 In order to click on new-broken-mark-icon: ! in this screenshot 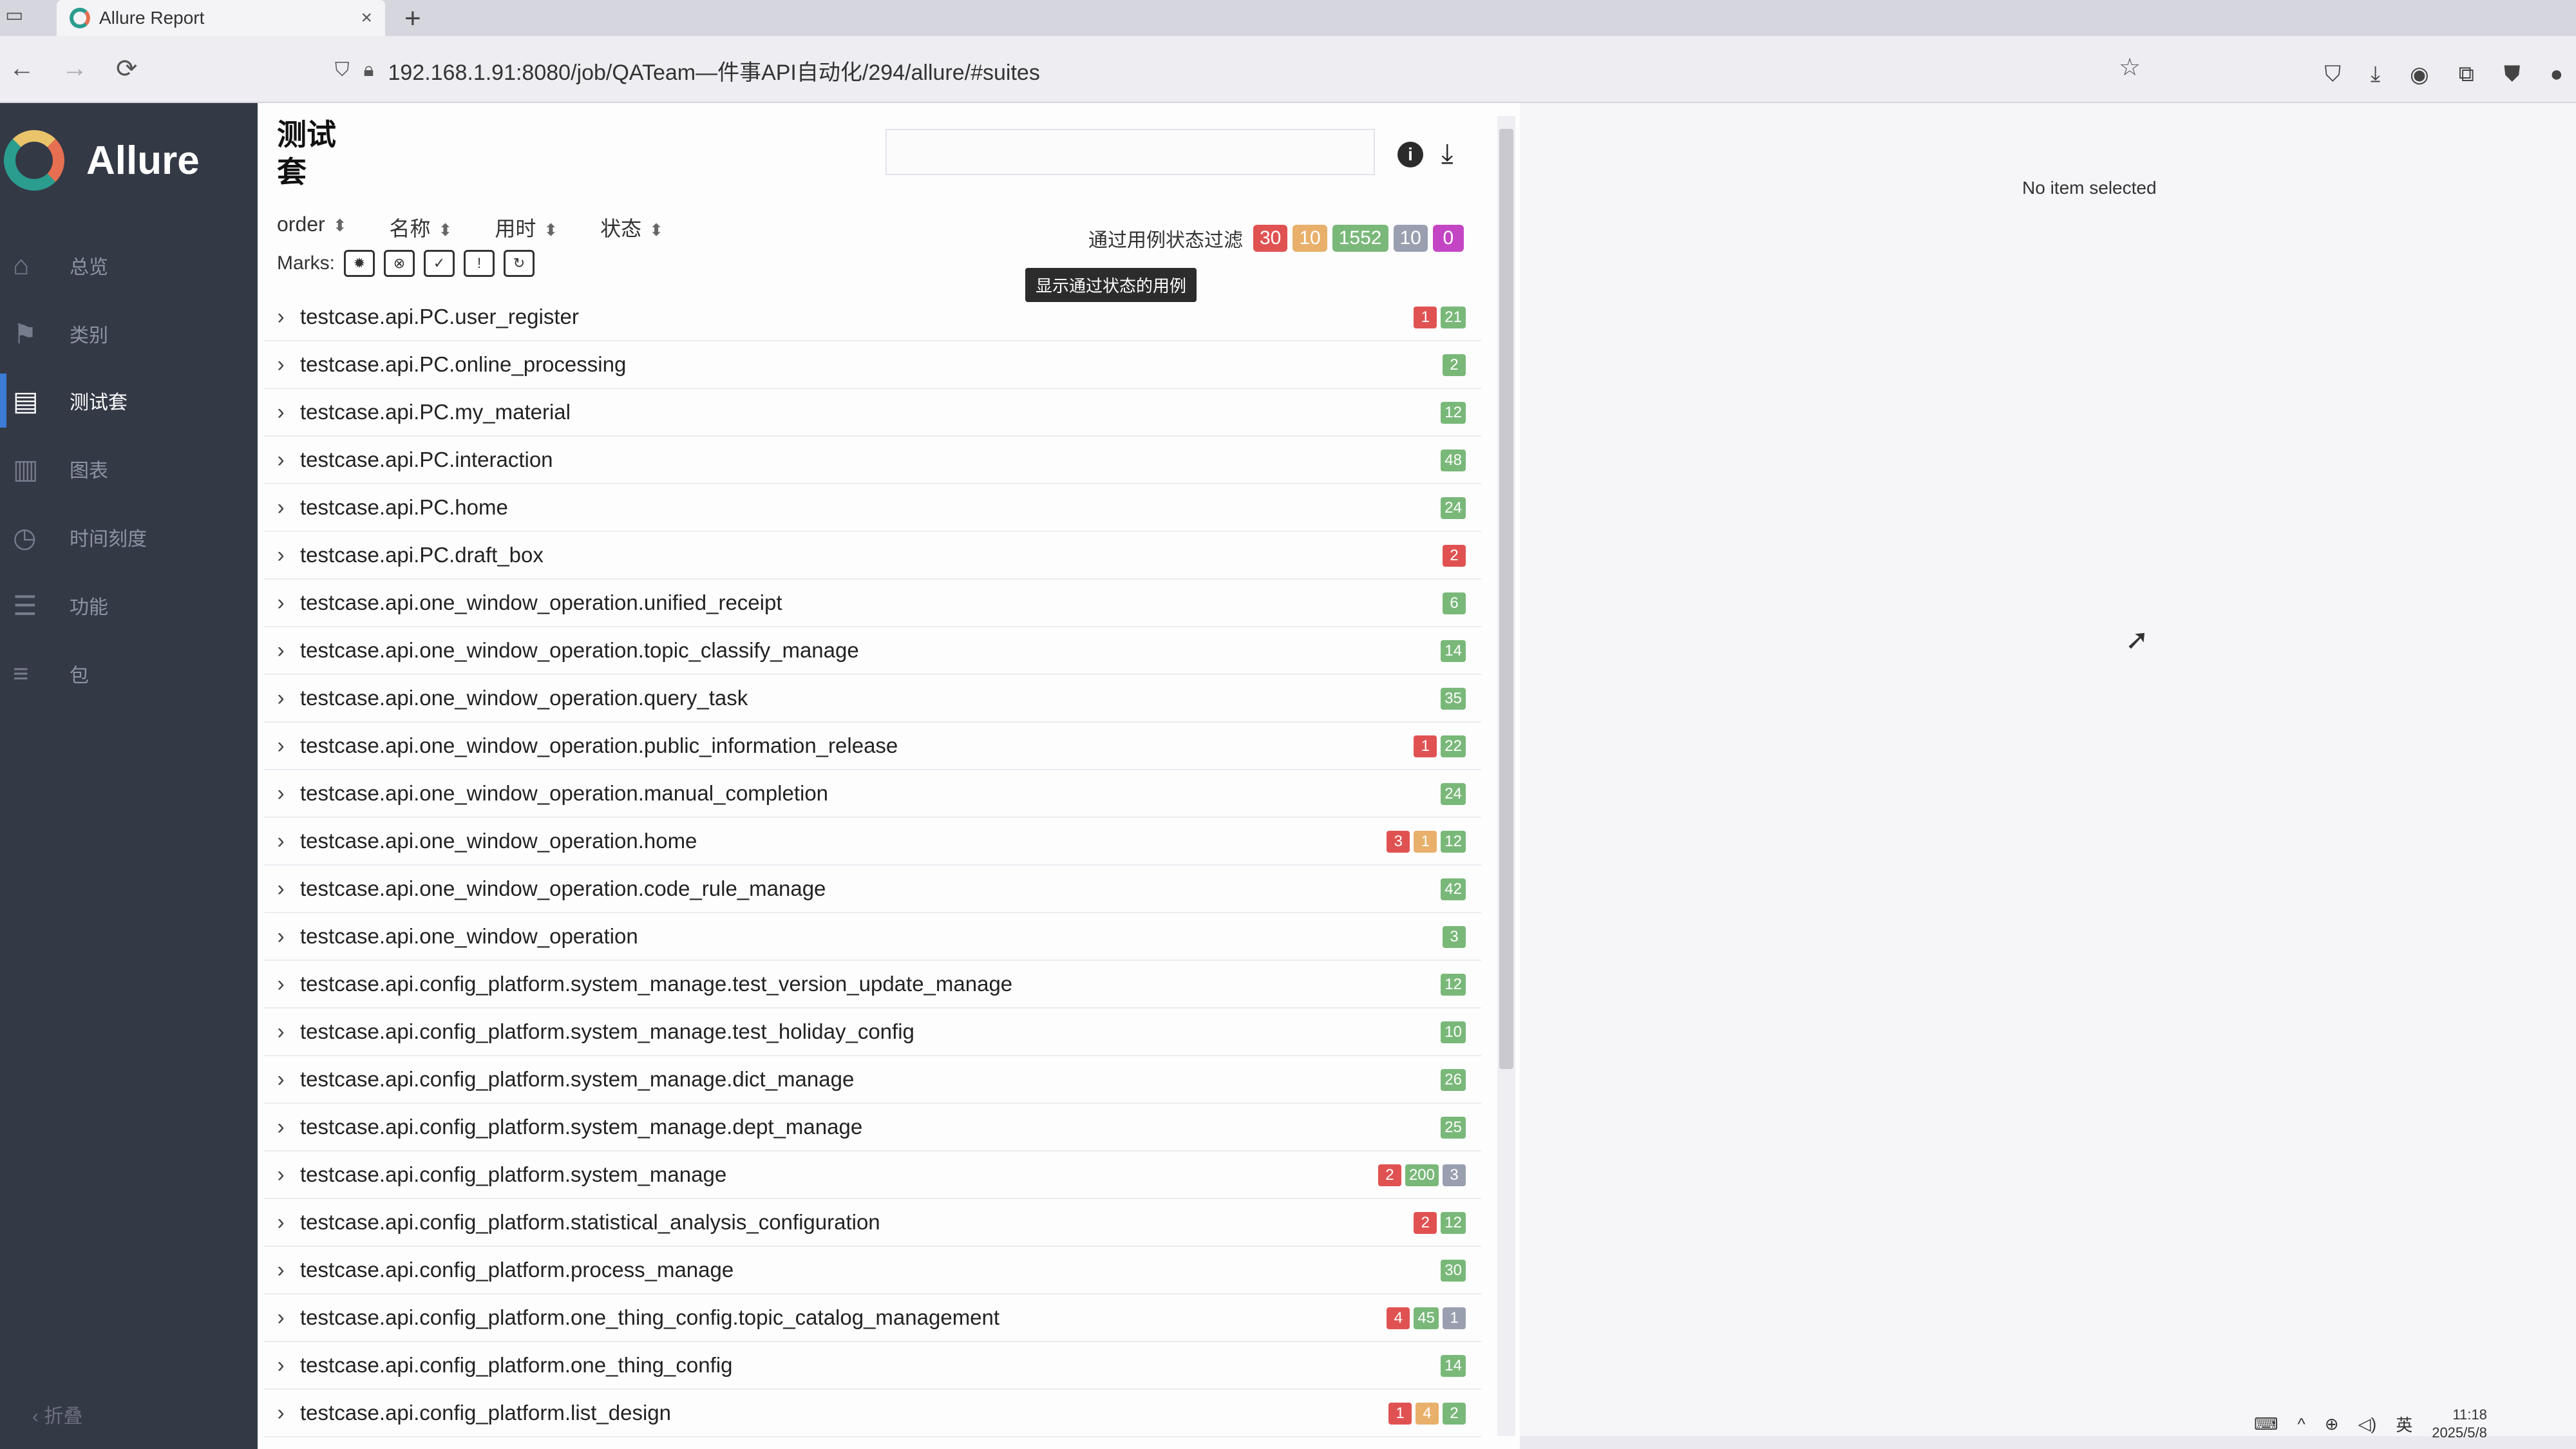, I will do `click(480, 263)`.